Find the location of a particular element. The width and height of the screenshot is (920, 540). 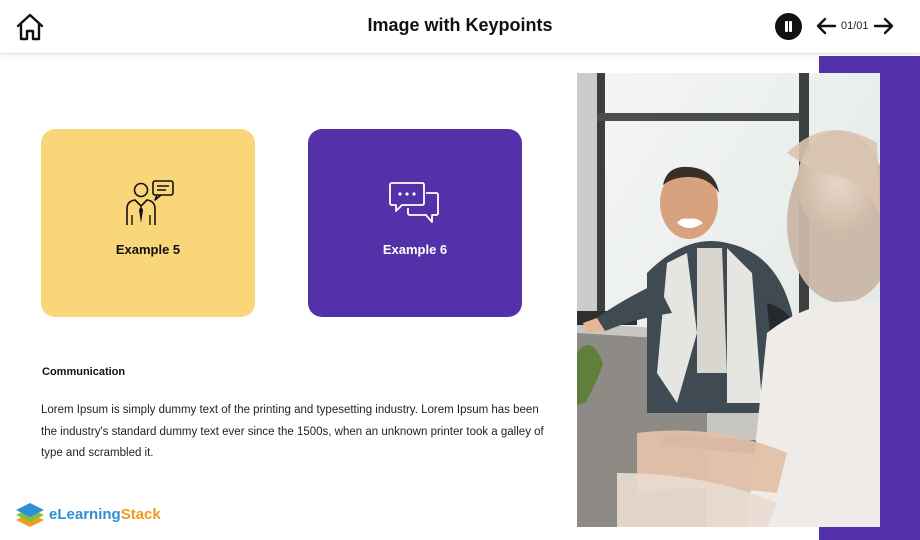

arrow-right-icon is located at coordinates (884, 26).